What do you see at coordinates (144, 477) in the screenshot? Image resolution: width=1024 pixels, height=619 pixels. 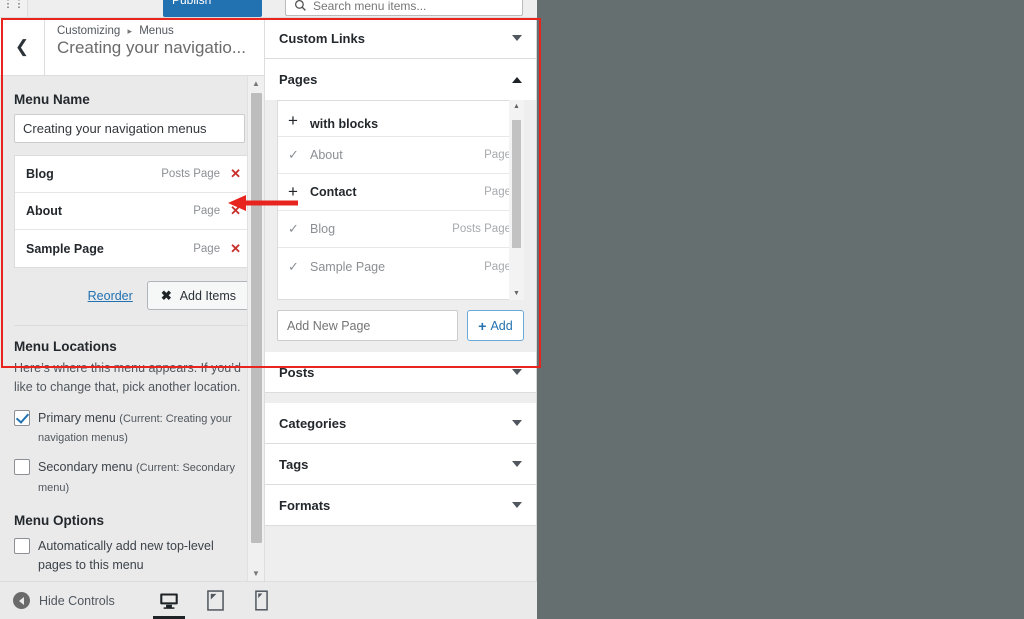 I see `location-secondary-label: Secondary menu (Current: Secondary menu)` at bounding box center [144, 477].